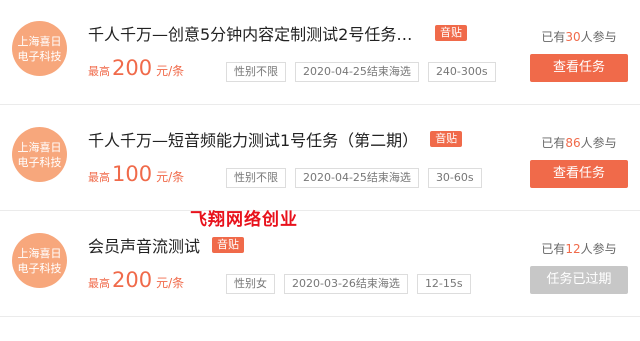 This screenshot has height=341, width=640. I want to click on task-title-line: 千人千万—短音频能力测试1号任务（第二期） 音贴, so click(275, 139).